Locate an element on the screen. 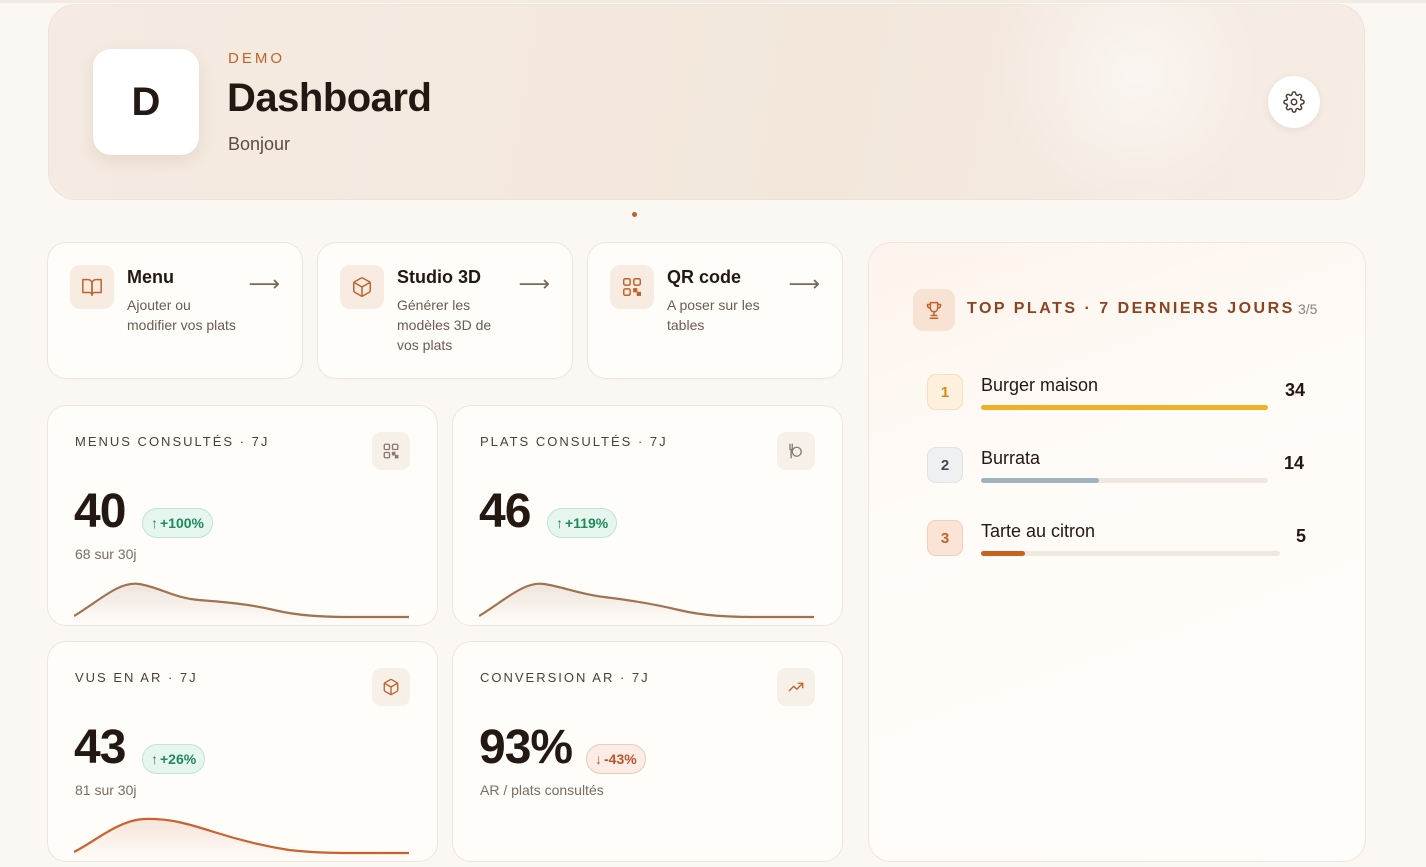  trending-up-icon is located at coordinates (796, 687).